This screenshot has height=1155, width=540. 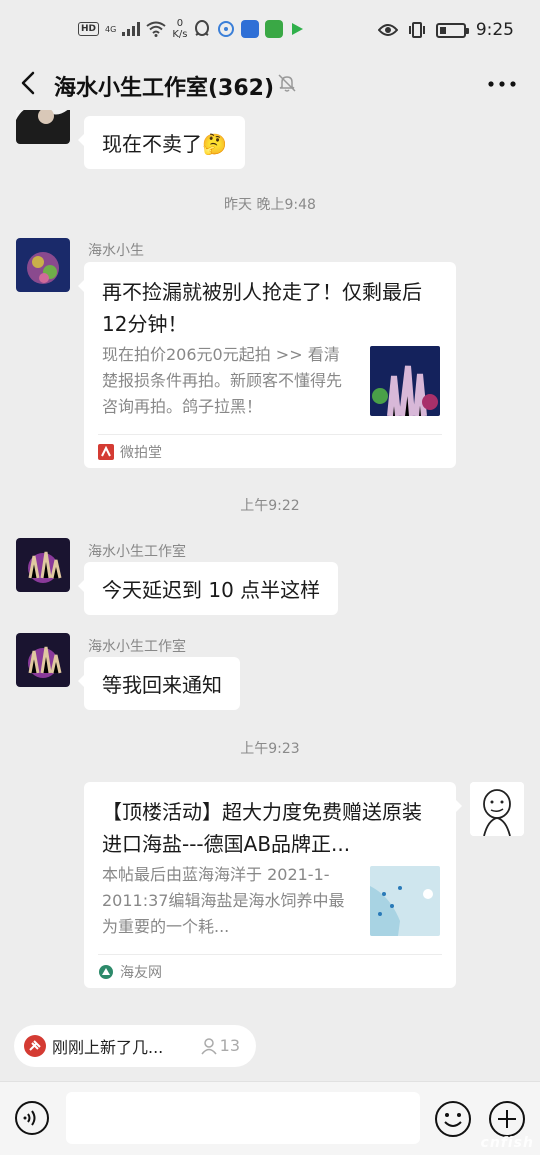 I want to click on message-bubble: 等我回来通知, so click(x=159, y=683).